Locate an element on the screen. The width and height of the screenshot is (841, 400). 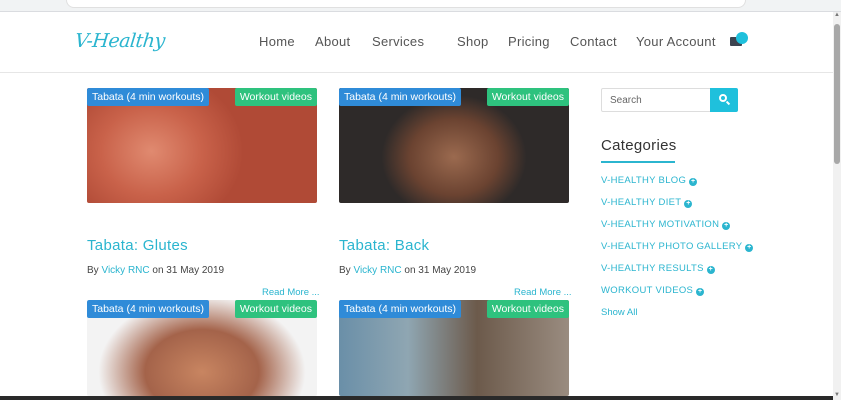
category-label: V-HEALTHY PHOTO GALLERY is located at coordinates (672, 246).